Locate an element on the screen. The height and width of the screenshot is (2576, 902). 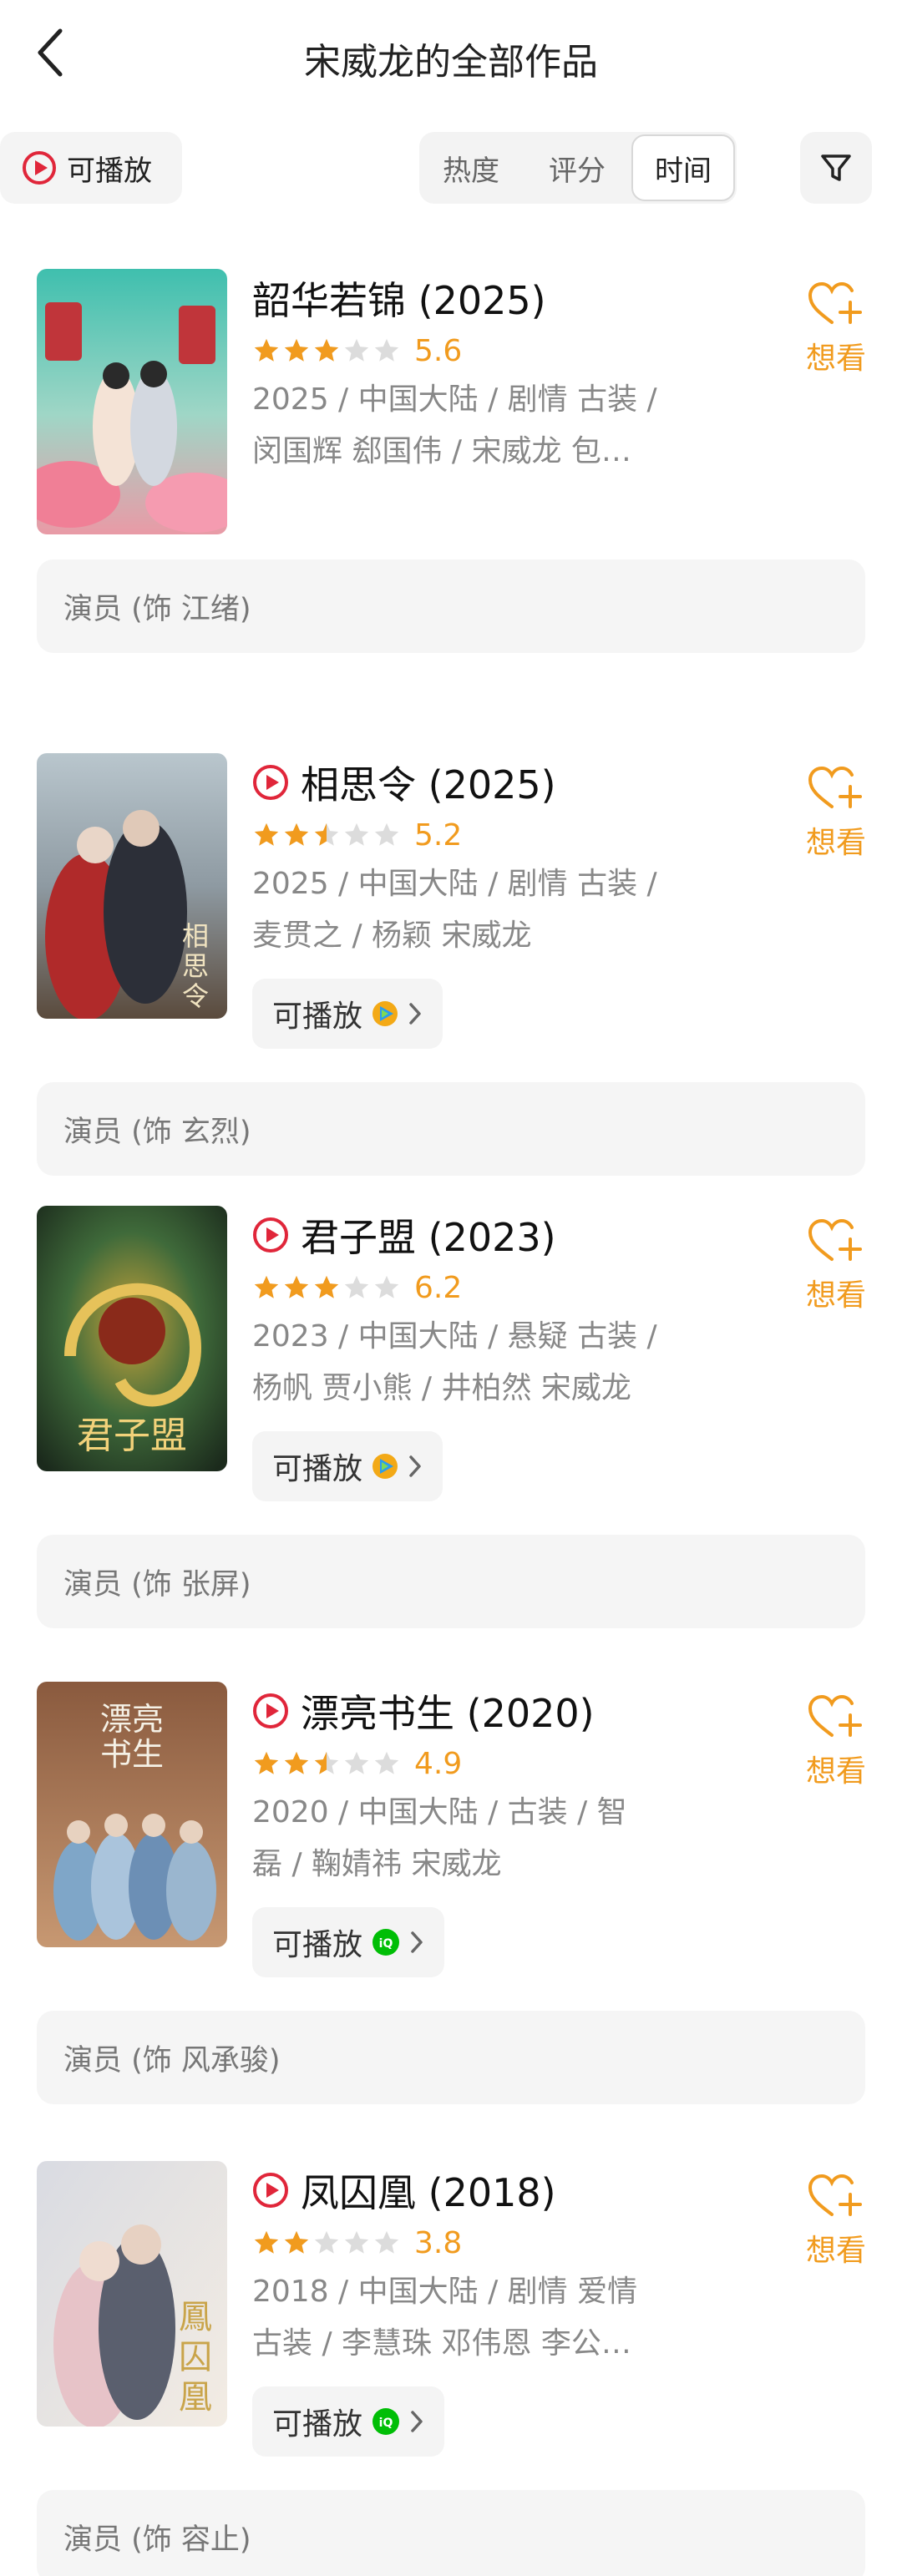
poster-image is located at coordinates (132, 401).